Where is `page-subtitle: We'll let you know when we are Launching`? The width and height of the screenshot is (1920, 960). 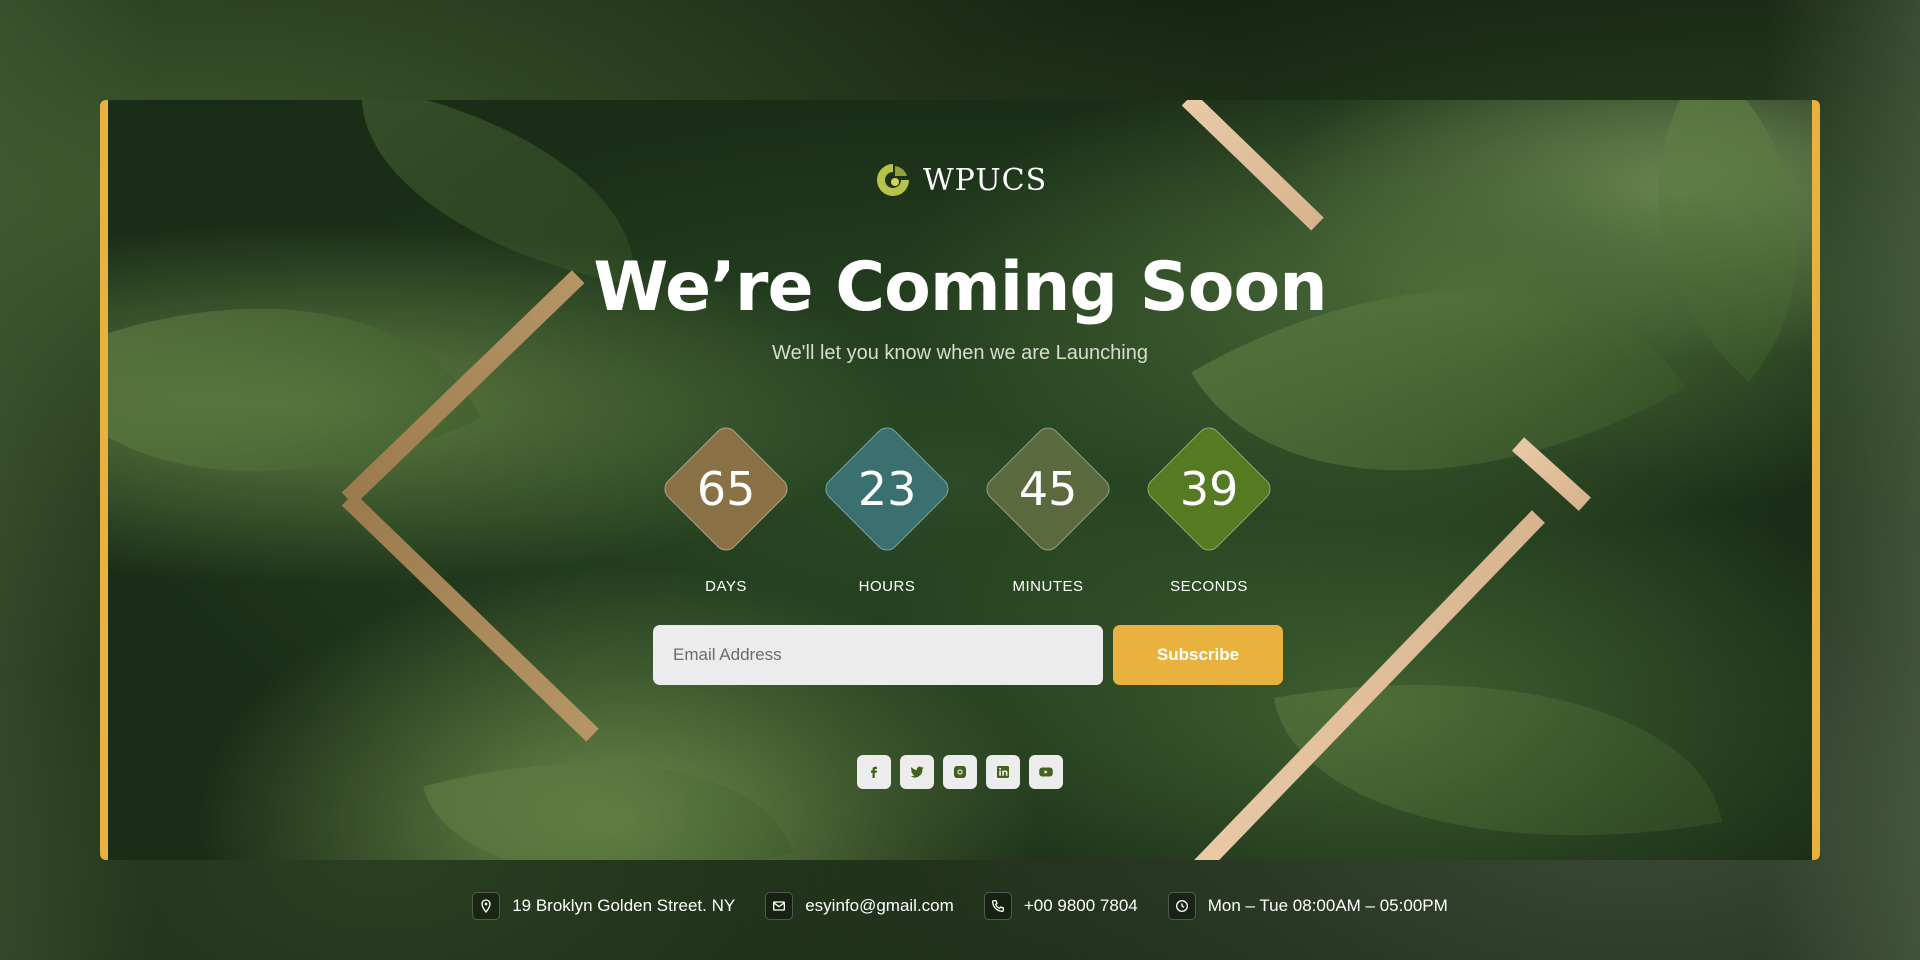 page-subtitle: We'll let you know when we are Launching is located at coordinates (960, 353).